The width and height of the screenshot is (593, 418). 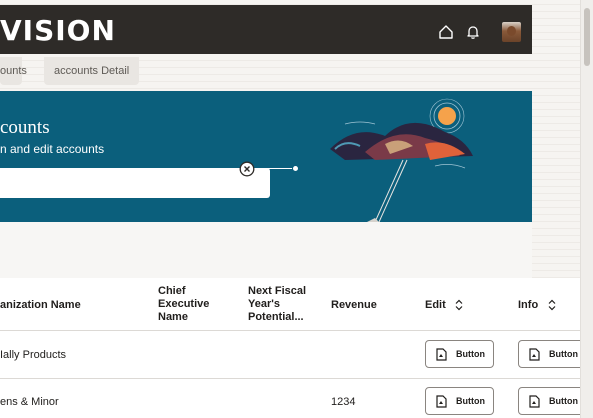 What do you see at coordinates (276, 168) in the screenshot?
I see `connector-line` at bounding box center [276, 168].